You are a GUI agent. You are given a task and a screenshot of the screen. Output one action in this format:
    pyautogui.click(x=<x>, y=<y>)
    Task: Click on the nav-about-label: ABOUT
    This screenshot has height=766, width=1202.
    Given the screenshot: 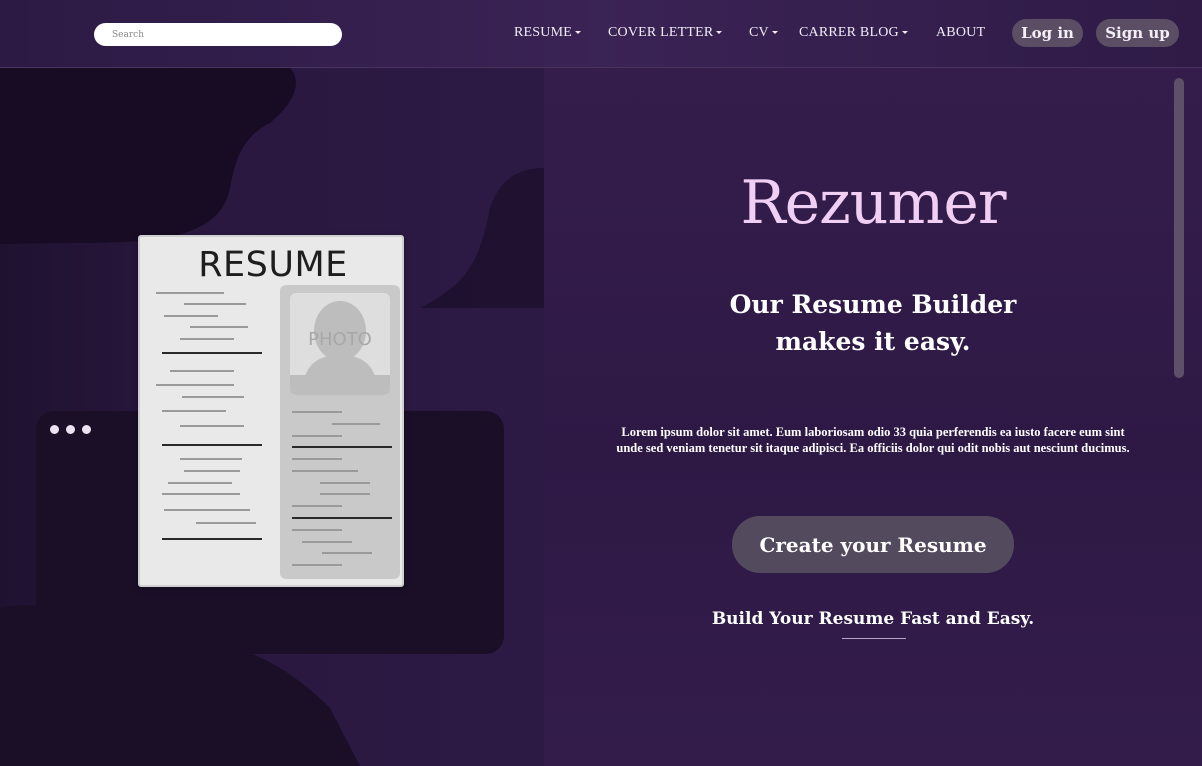 What is the action you would take?
    pyautogui.click(x=961, y=32)
    